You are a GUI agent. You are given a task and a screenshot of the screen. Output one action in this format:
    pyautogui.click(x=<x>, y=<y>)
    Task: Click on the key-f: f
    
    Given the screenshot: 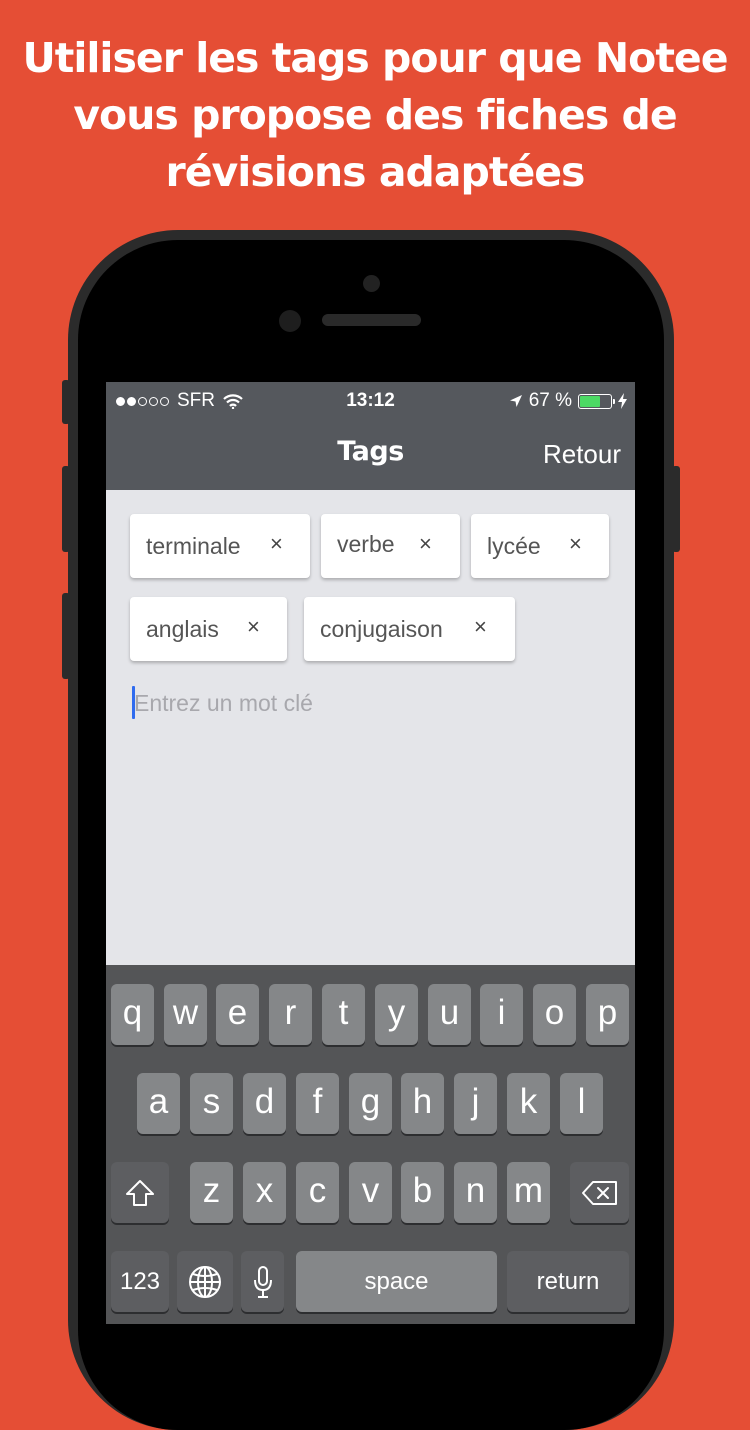 What is the action you would take?
    pyautogui.click(x=317, y=1103)
    